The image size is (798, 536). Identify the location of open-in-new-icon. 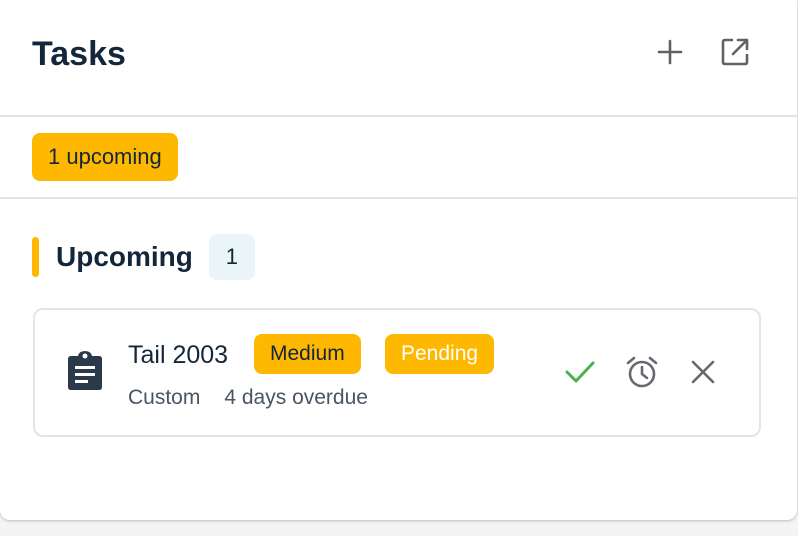
(735, 52).